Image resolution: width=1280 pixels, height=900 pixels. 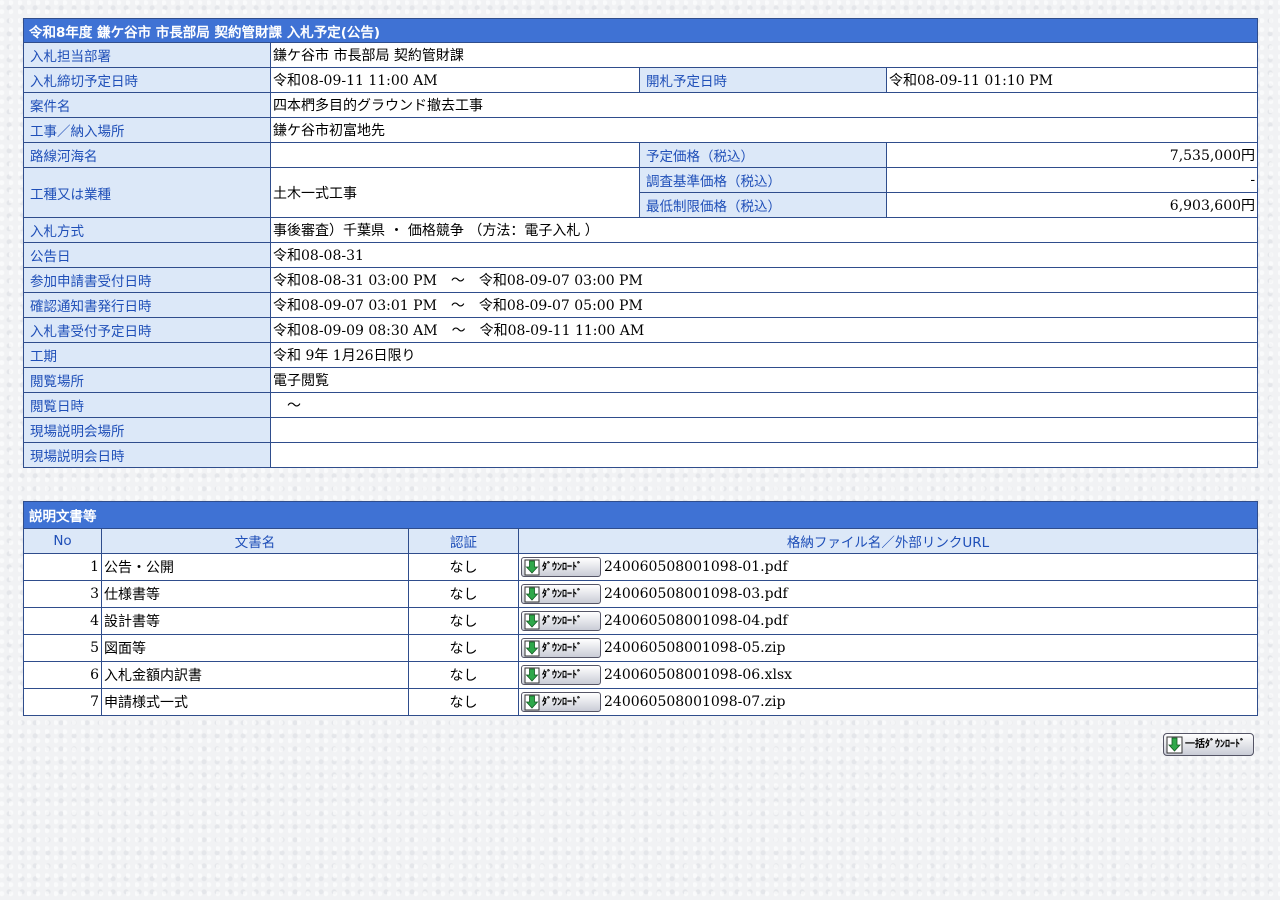 What do you see at coordinates (62, 702) in the screenshot?
I see `document-no: 7` at bounding box center [62, 702].